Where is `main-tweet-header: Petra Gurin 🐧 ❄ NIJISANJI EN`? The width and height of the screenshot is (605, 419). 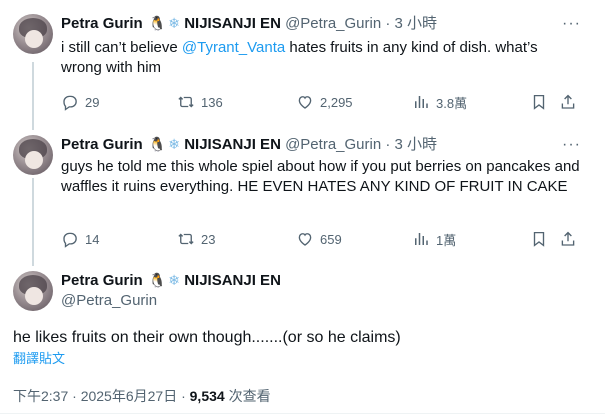 main-tweet-header: Petra Gurin 🐧 ❄ NIJISANJI EN is located at coordinates (171, 281).